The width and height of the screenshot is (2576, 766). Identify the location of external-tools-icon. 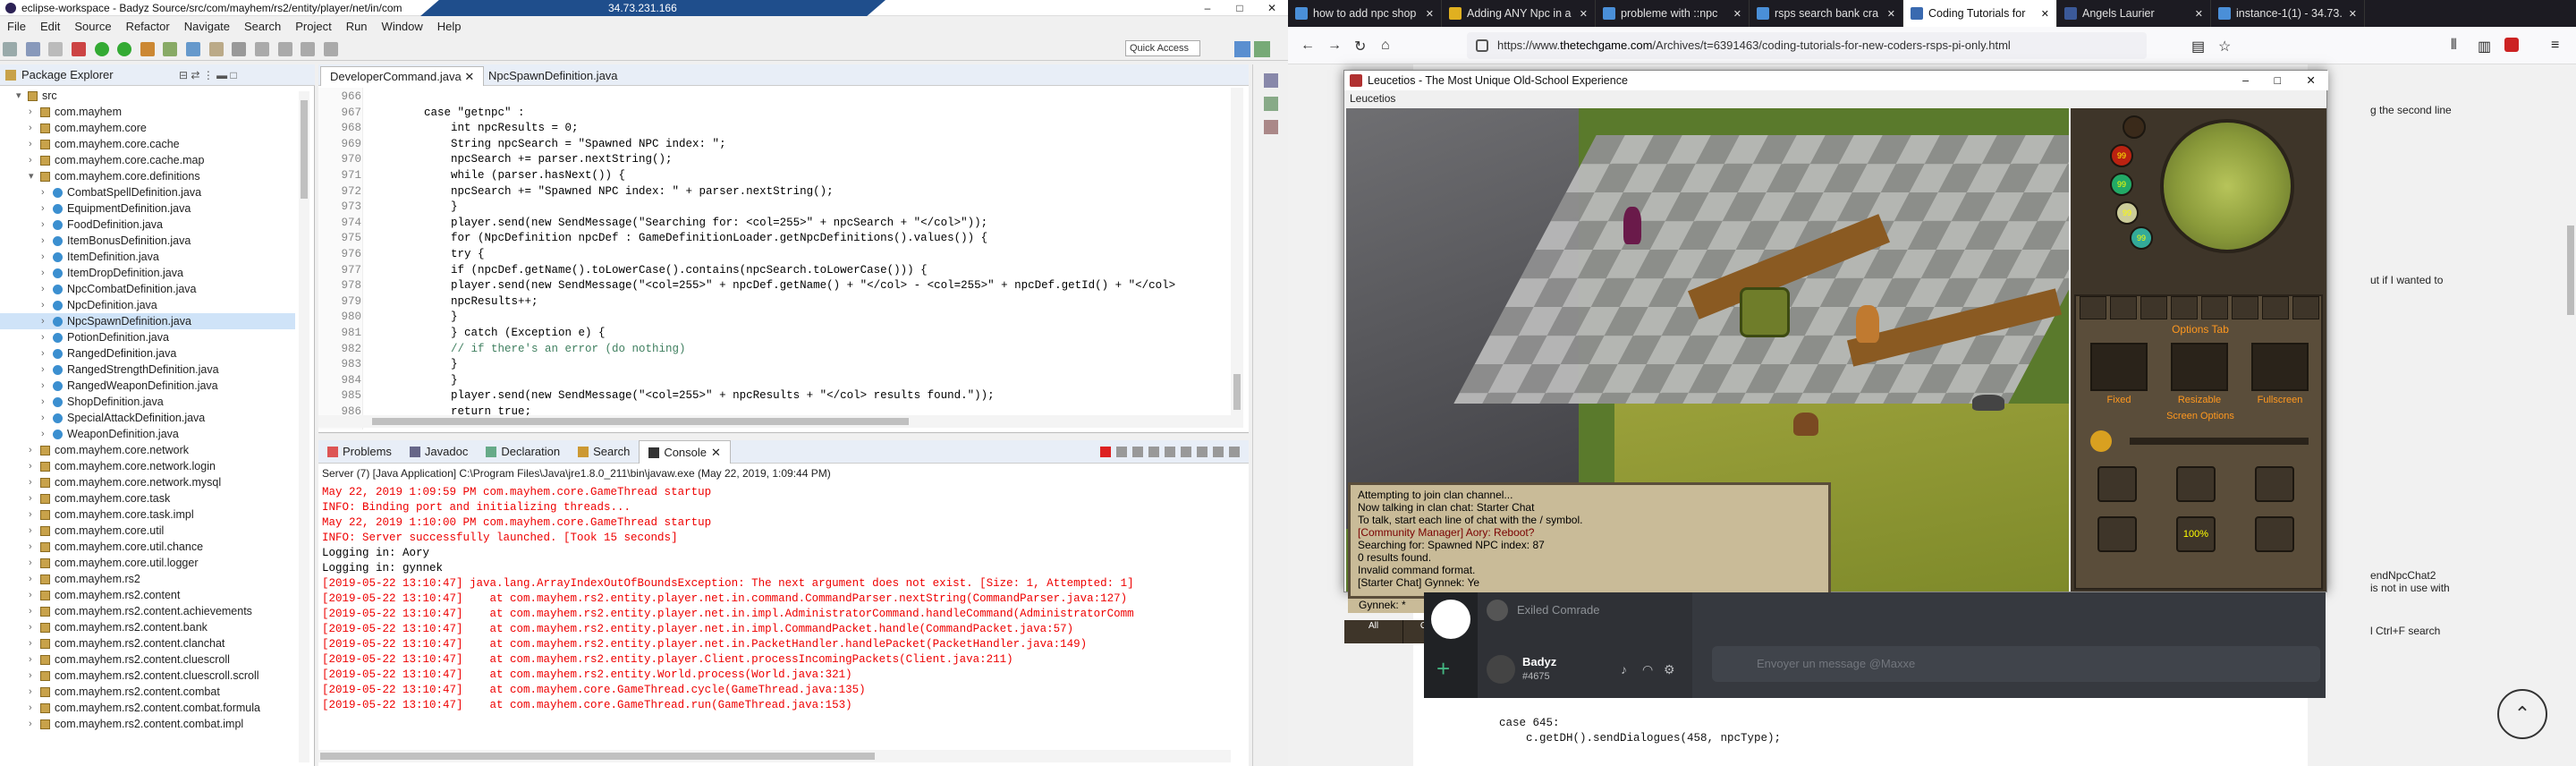
(147, 49).